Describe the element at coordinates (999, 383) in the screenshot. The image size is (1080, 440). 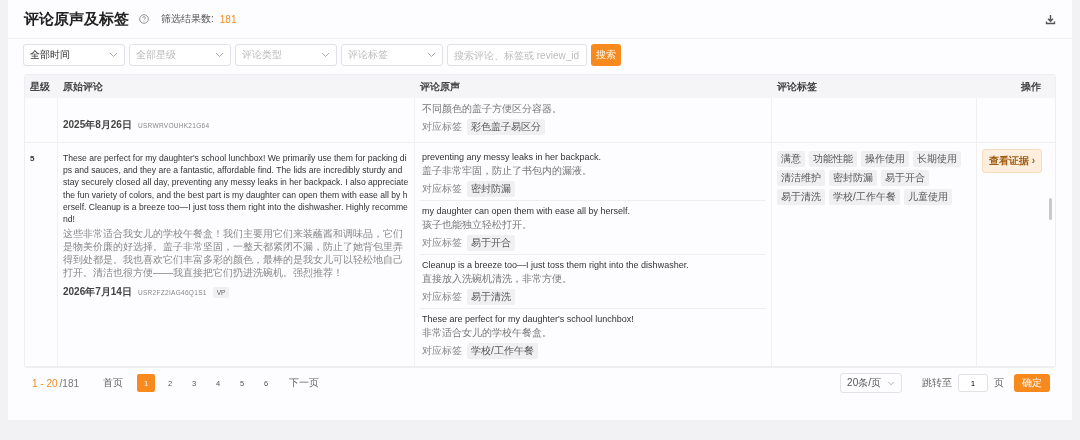
I see `page-unit-label: 页` at that location.